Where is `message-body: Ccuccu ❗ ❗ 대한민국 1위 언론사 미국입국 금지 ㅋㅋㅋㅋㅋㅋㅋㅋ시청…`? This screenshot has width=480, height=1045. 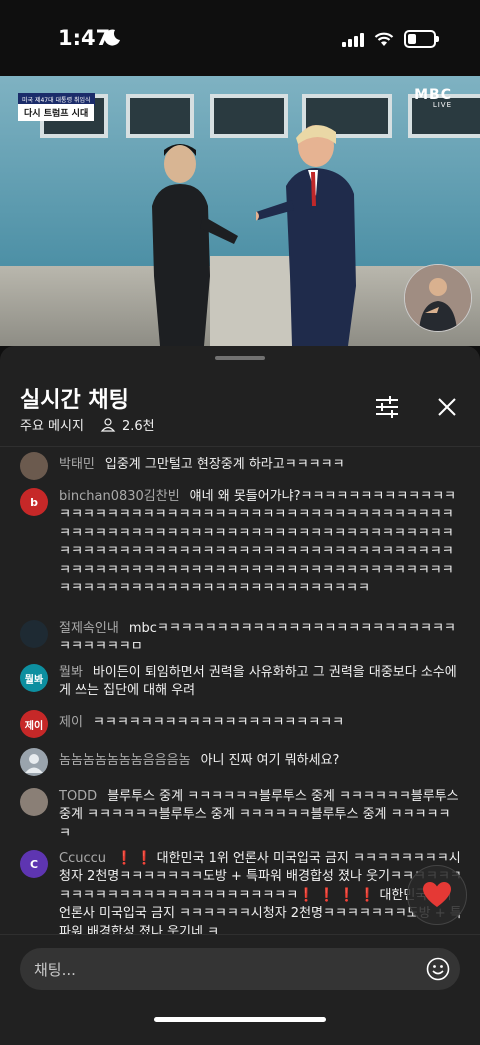
message-body: Ccuccu ❗ ❗ 대한민국 1위 언론사 미국입국 금지 ㅋㅋㅋㅋㅋㅋㅋㅋ시청… is located at coordinates (260, 892).